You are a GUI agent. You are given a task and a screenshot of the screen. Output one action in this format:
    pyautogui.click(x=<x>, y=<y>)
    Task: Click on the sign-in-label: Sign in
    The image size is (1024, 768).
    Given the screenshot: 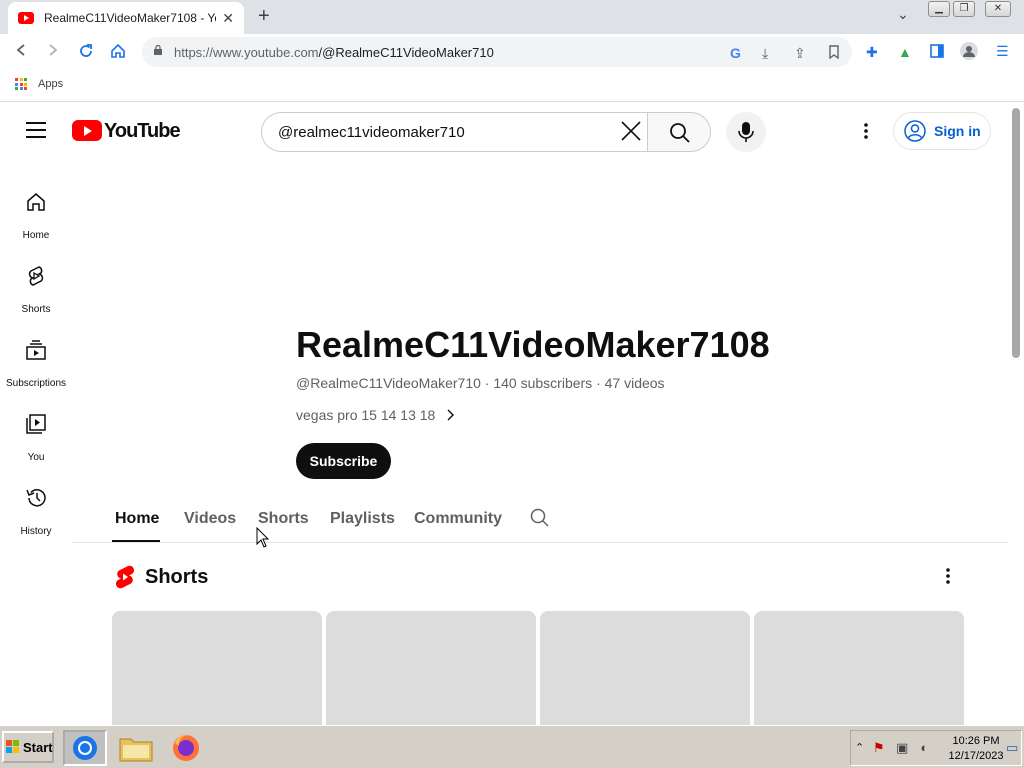 What is the action you would take?
    pyautogui.click(x=957, y=131)
    